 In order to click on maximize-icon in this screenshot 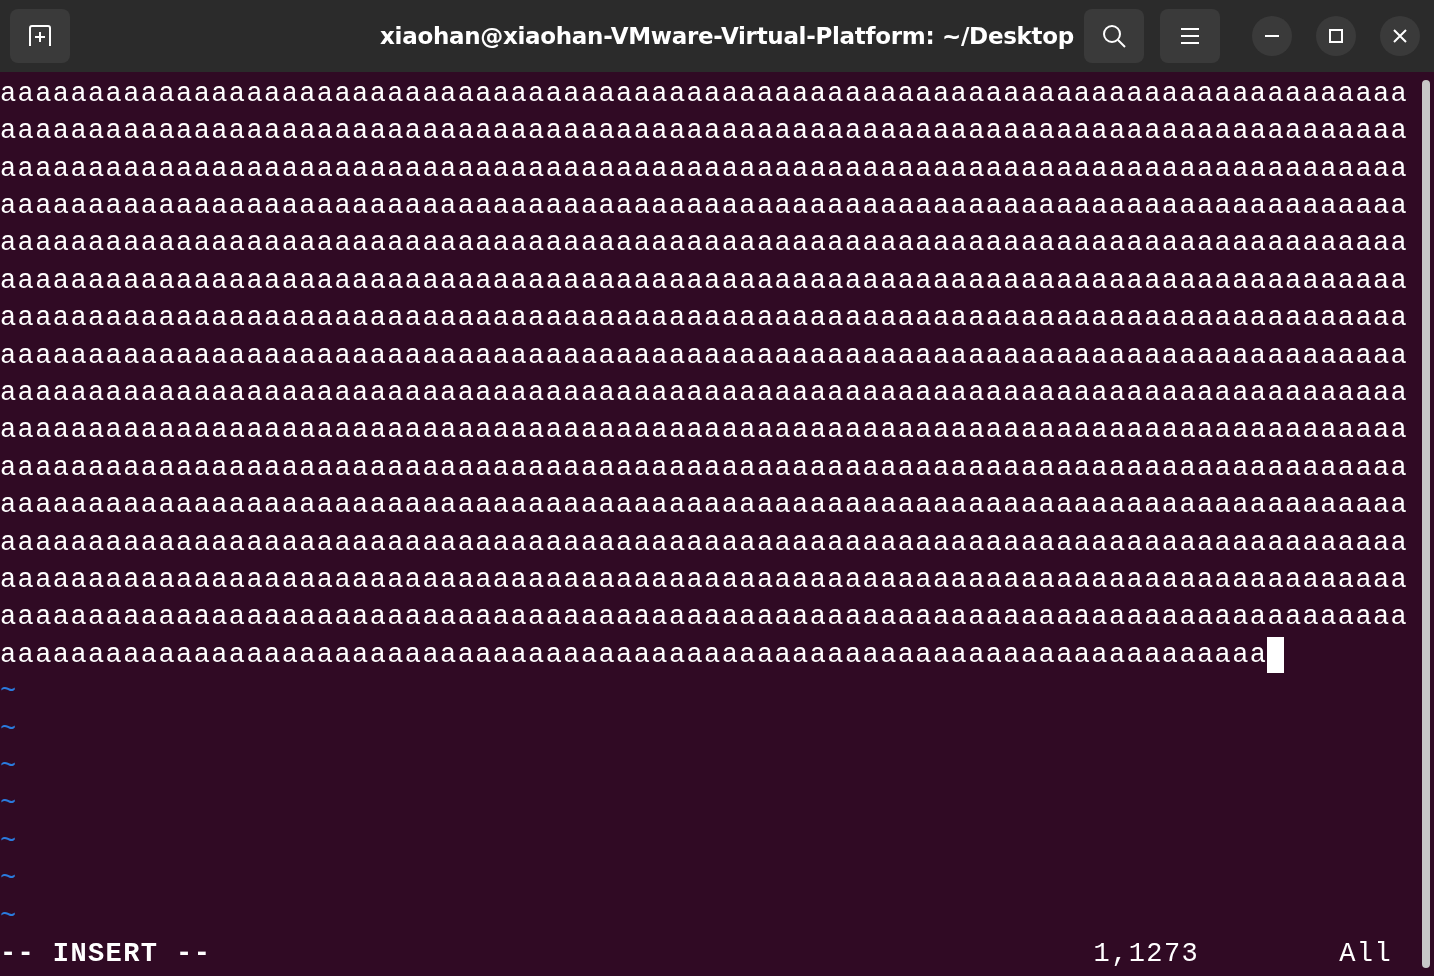, I will do `click(1336, 35)`.